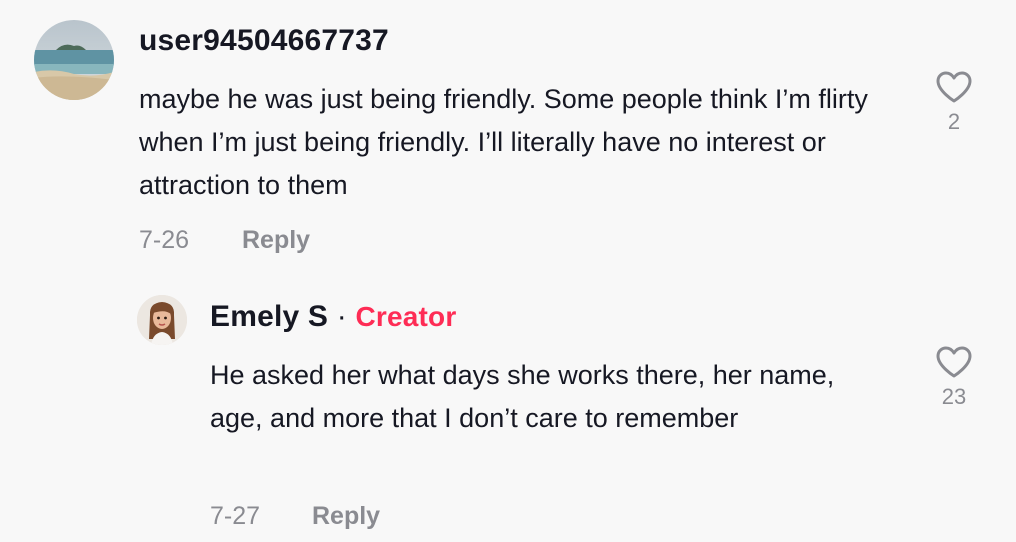  What do you see at coordinates (264, 41) in the screenshot?
I see `comment-username: user94504667737` at bounding box center [264, 41].